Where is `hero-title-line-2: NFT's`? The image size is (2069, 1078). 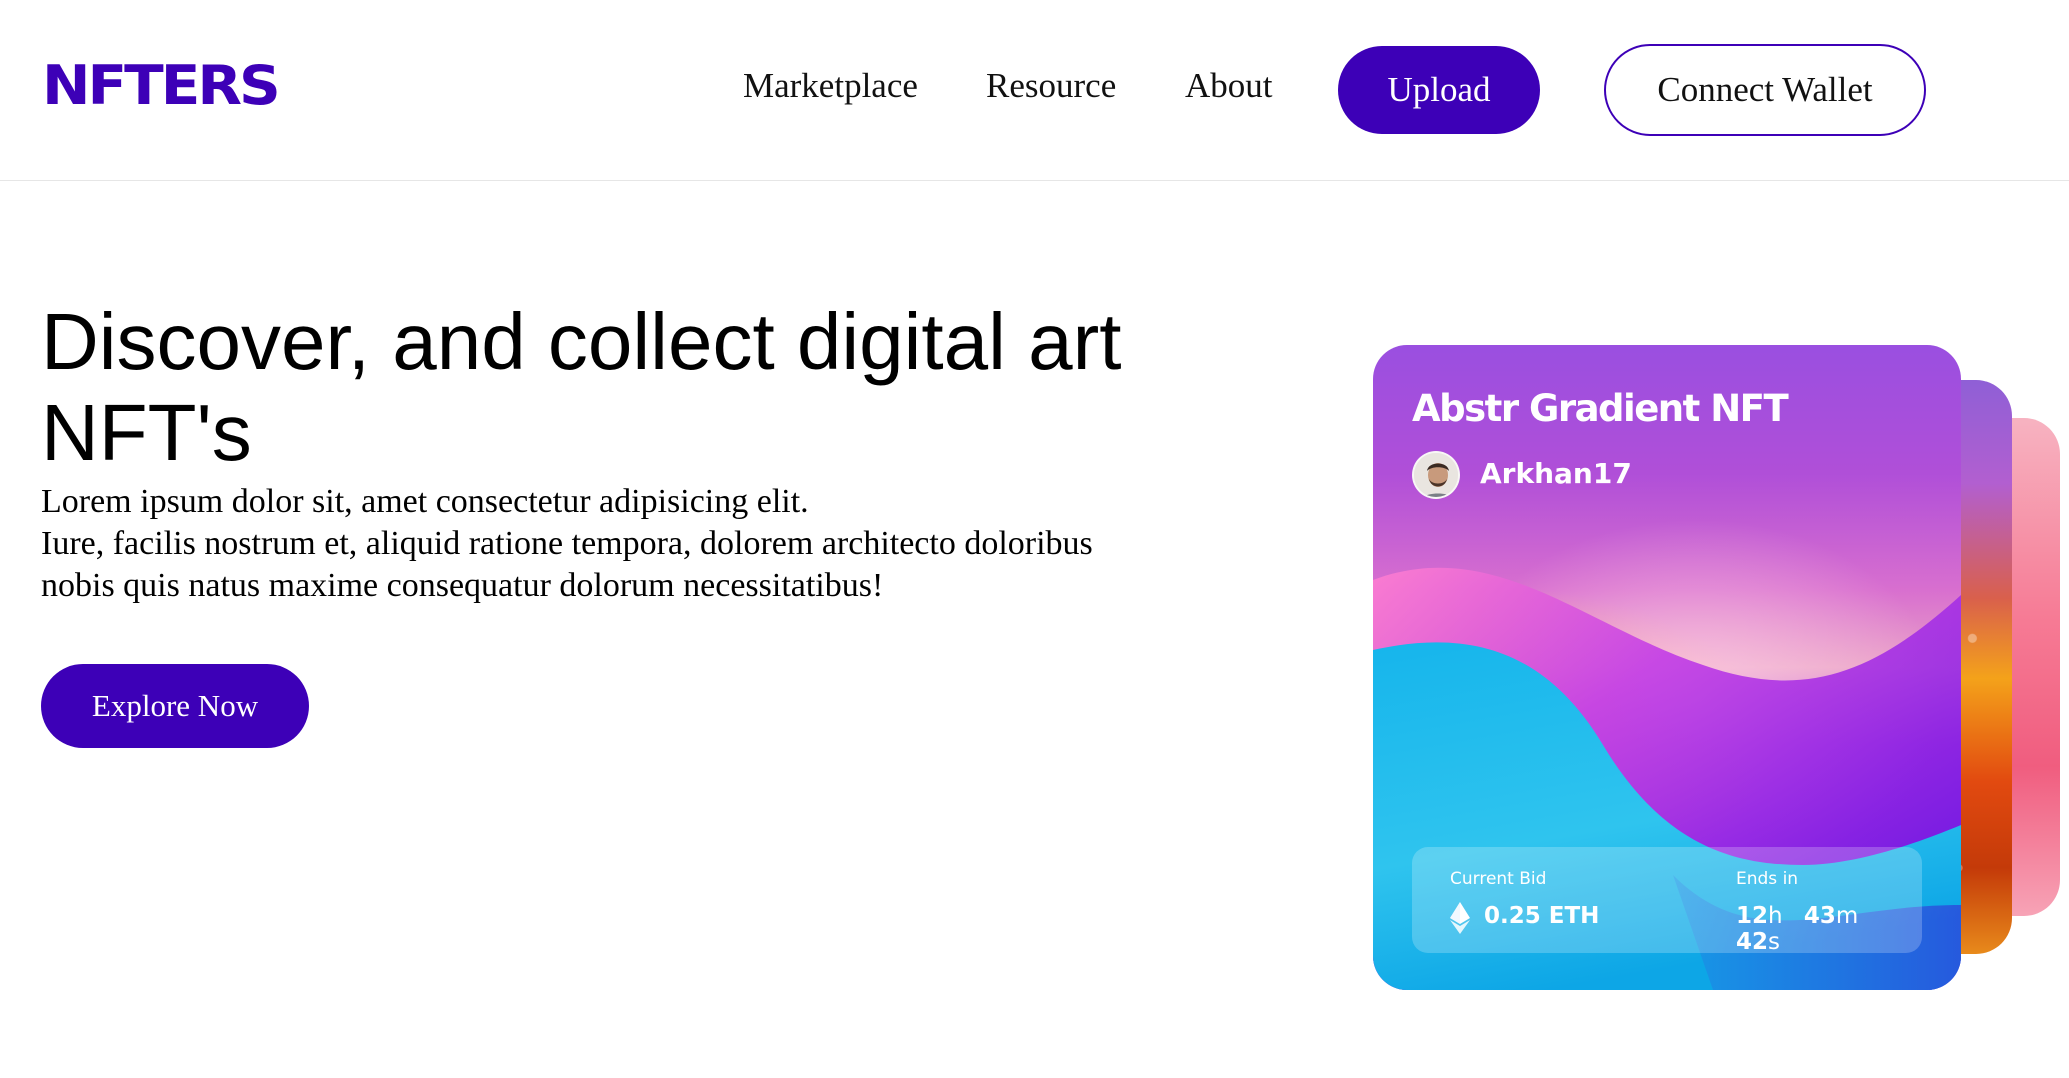 hero-title-line-2: NFT's is located at coordinates (146, 432).